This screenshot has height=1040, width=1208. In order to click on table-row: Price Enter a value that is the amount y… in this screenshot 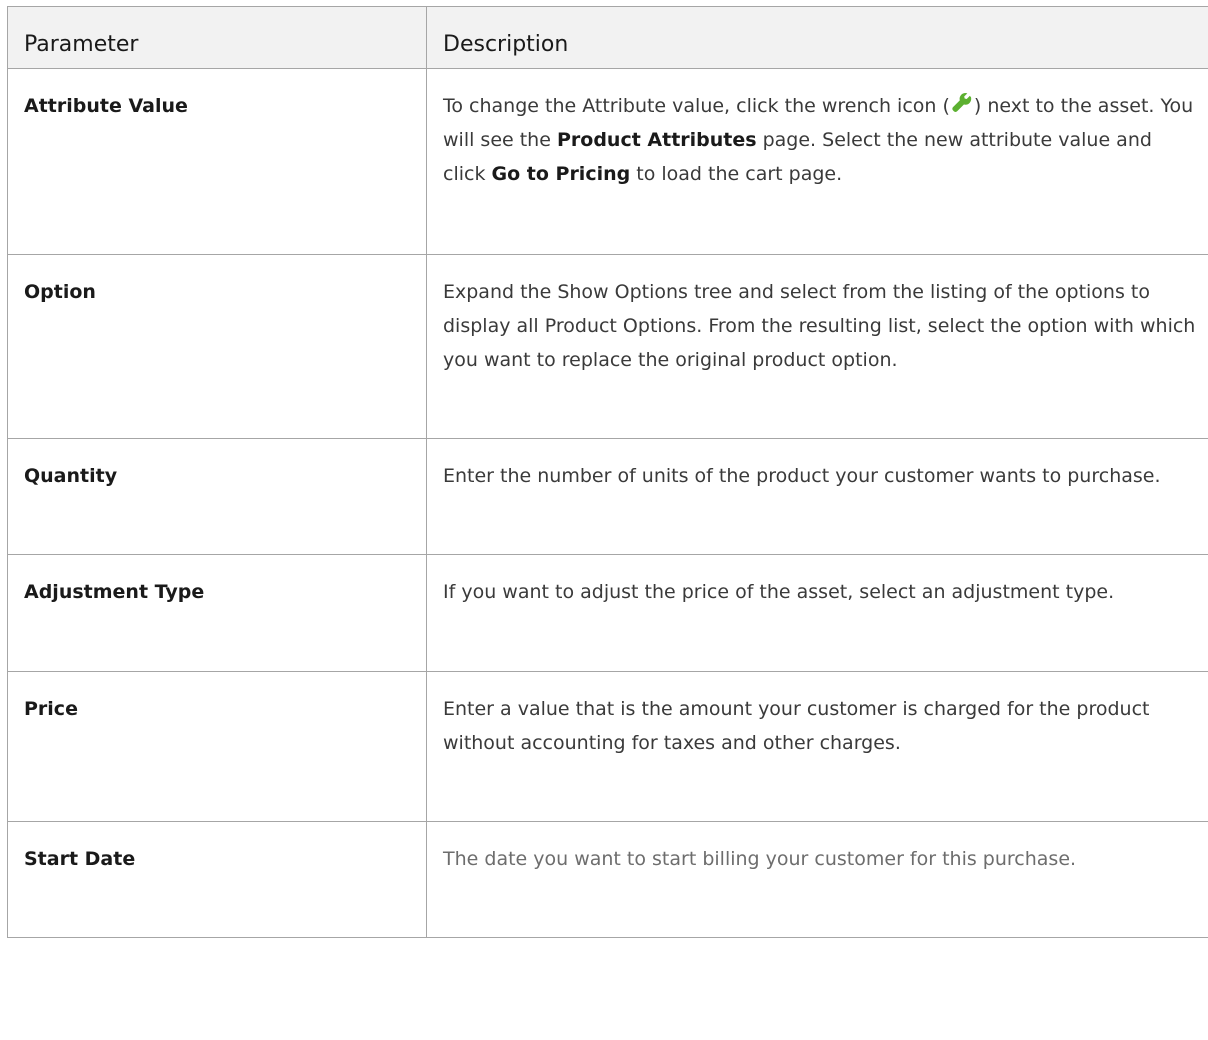, I will do `click(607, 746)`.